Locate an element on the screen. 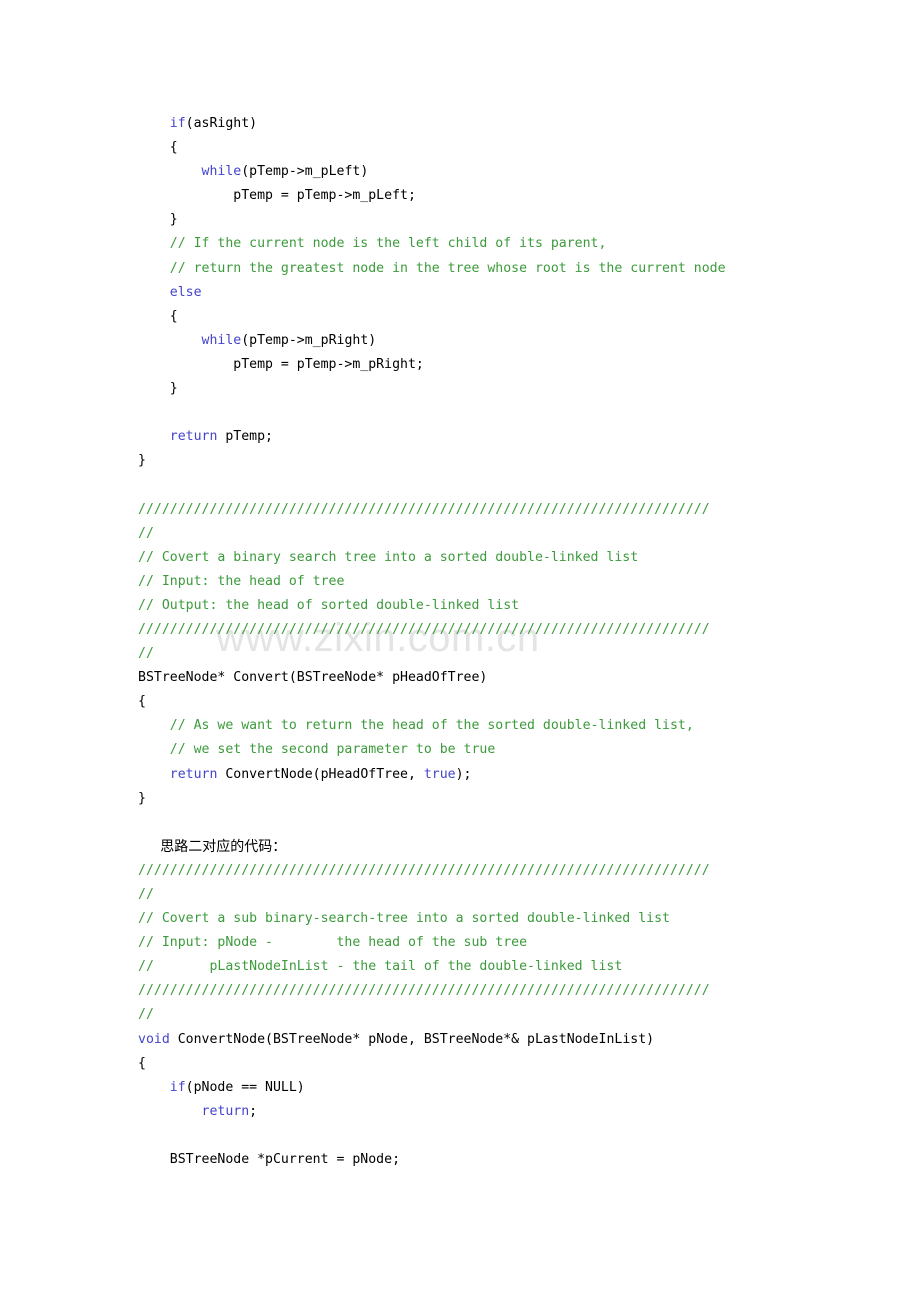 The image size is (920, 1302). code-line: pTemp = pTemp->m_pRight; is located at coordinates (432, 365).